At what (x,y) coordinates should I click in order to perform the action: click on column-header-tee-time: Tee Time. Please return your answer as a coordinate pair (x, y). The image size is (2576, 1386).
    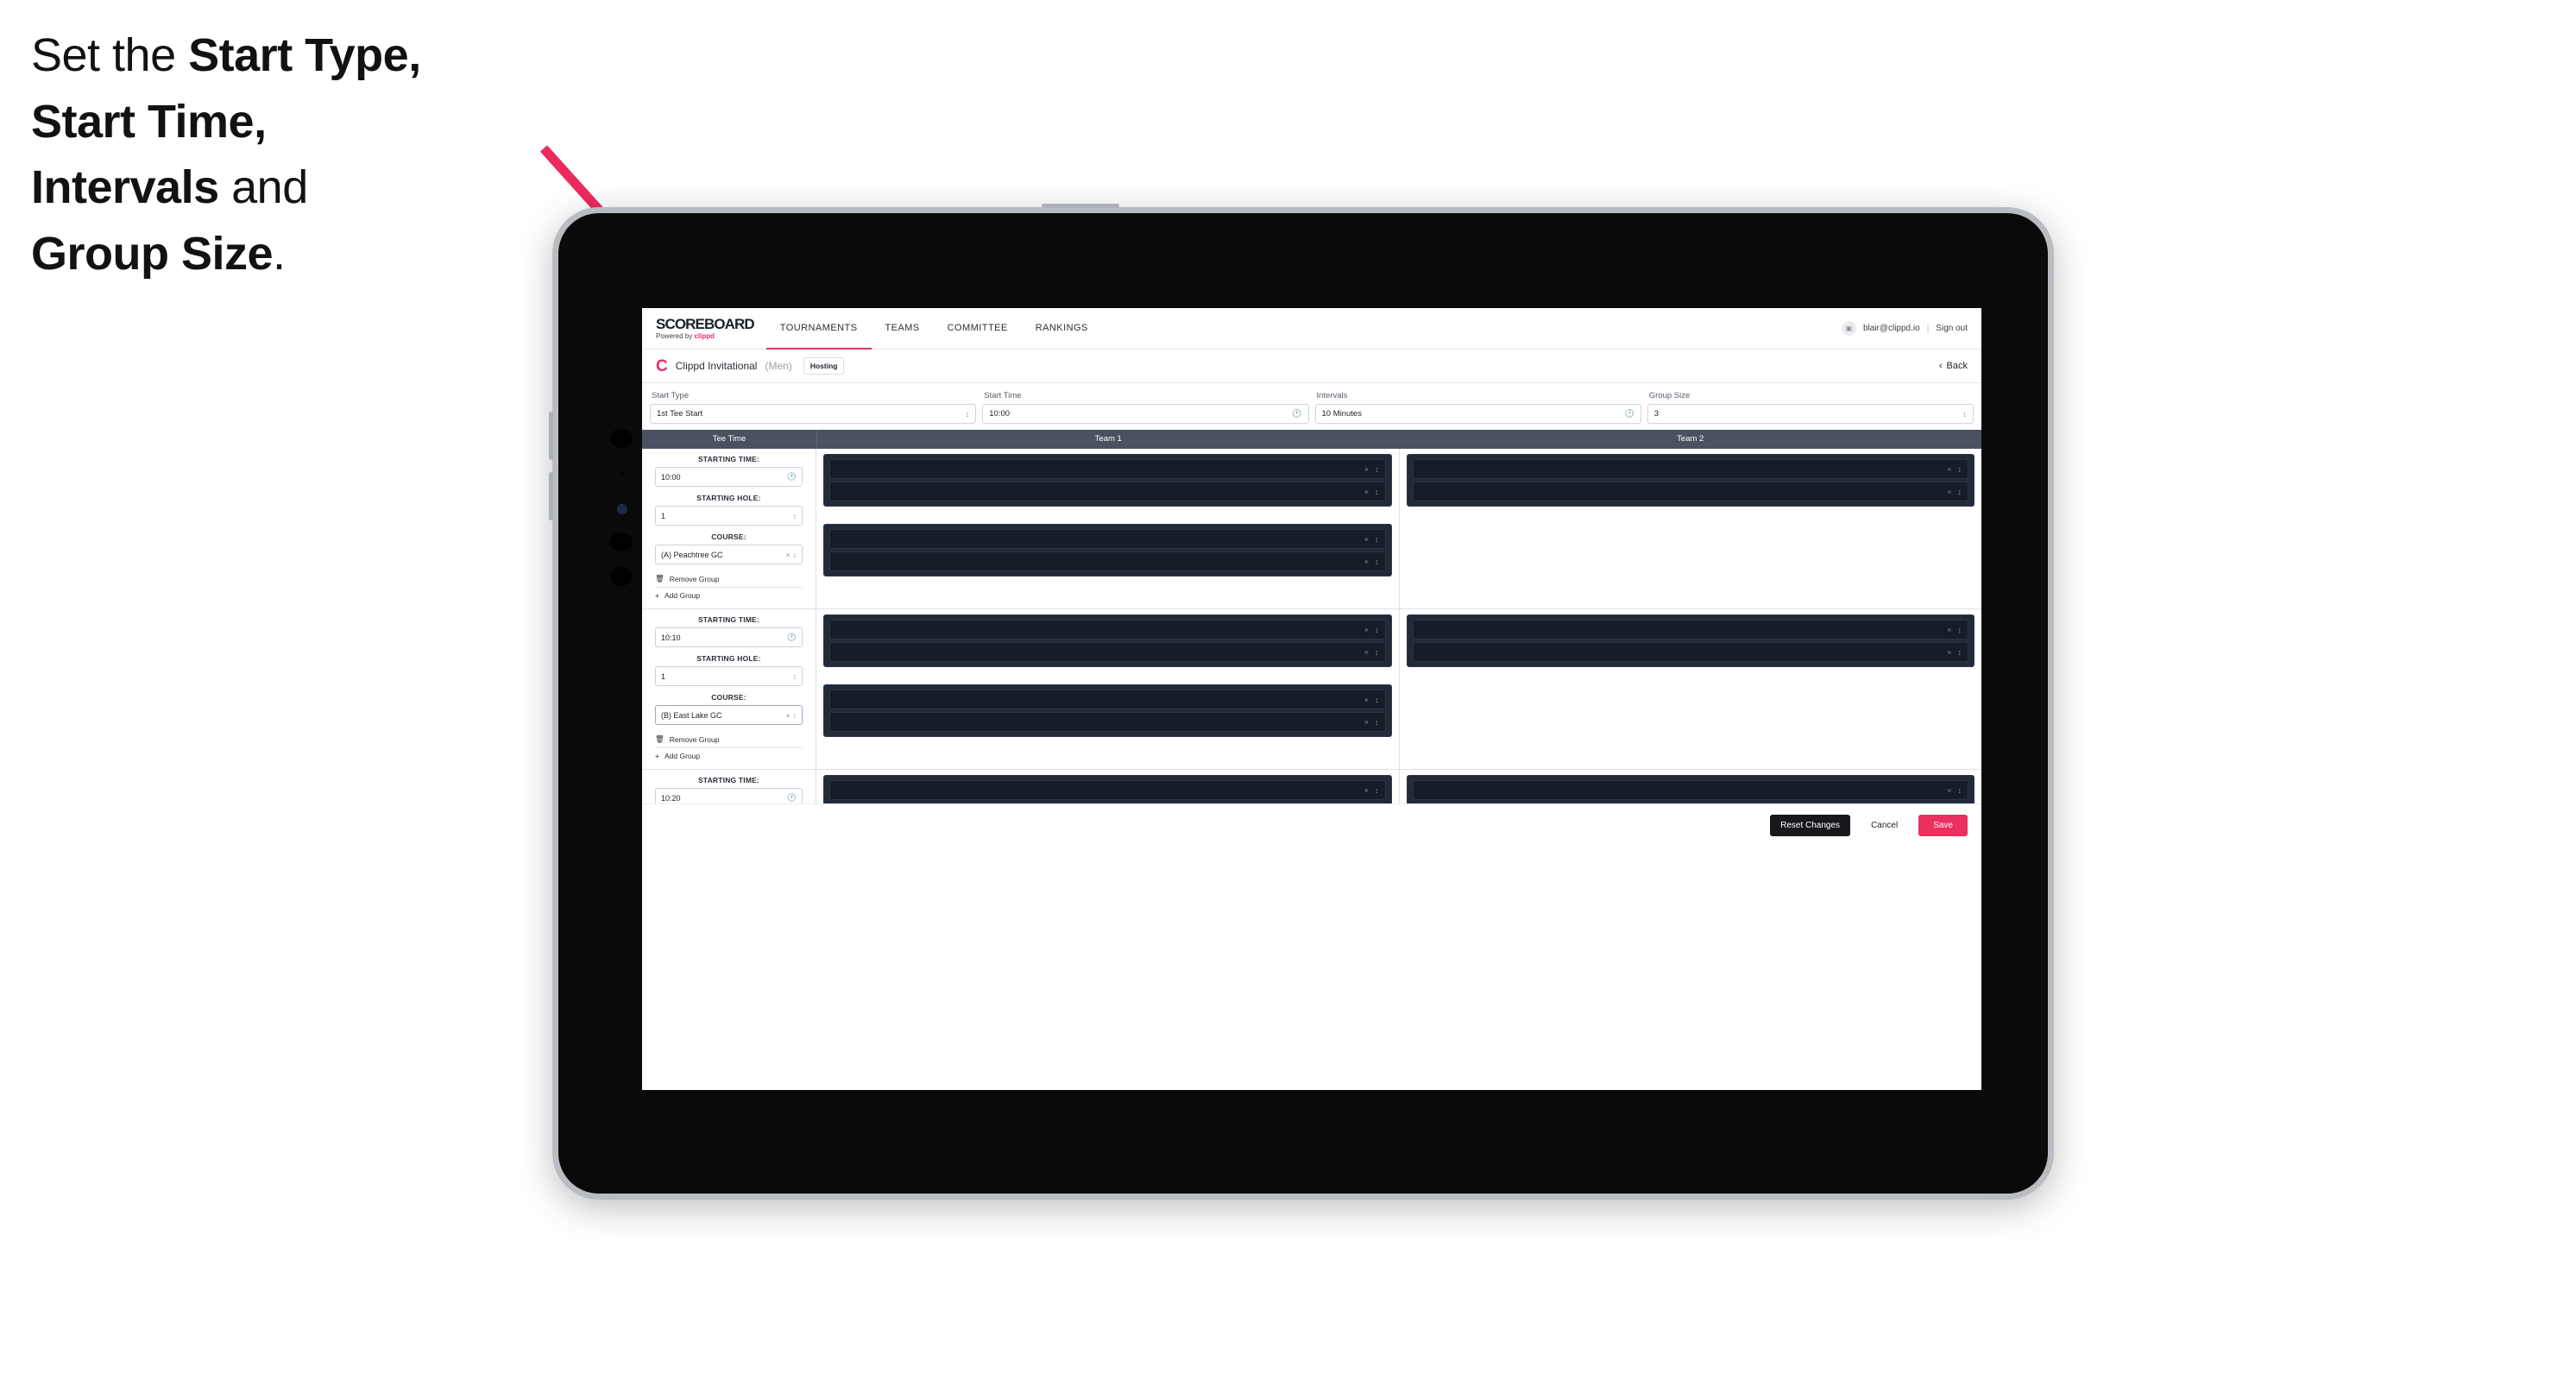
    Looking at the image, I should click on (729, 440).